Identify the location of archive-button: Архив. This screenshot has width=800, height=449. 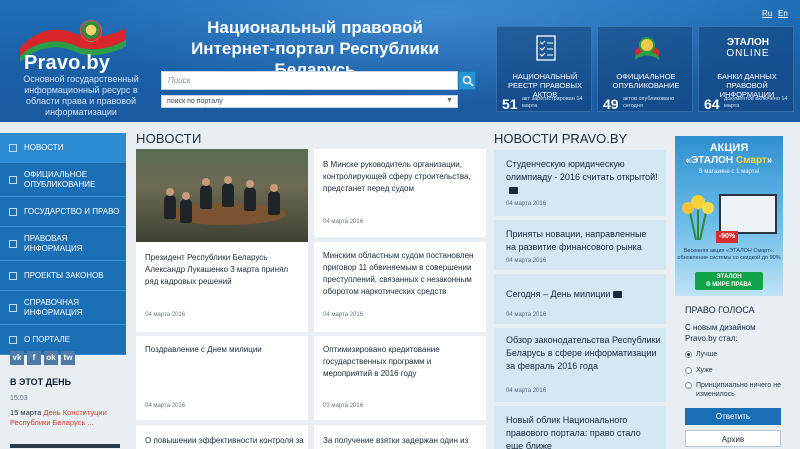
(733, 438).